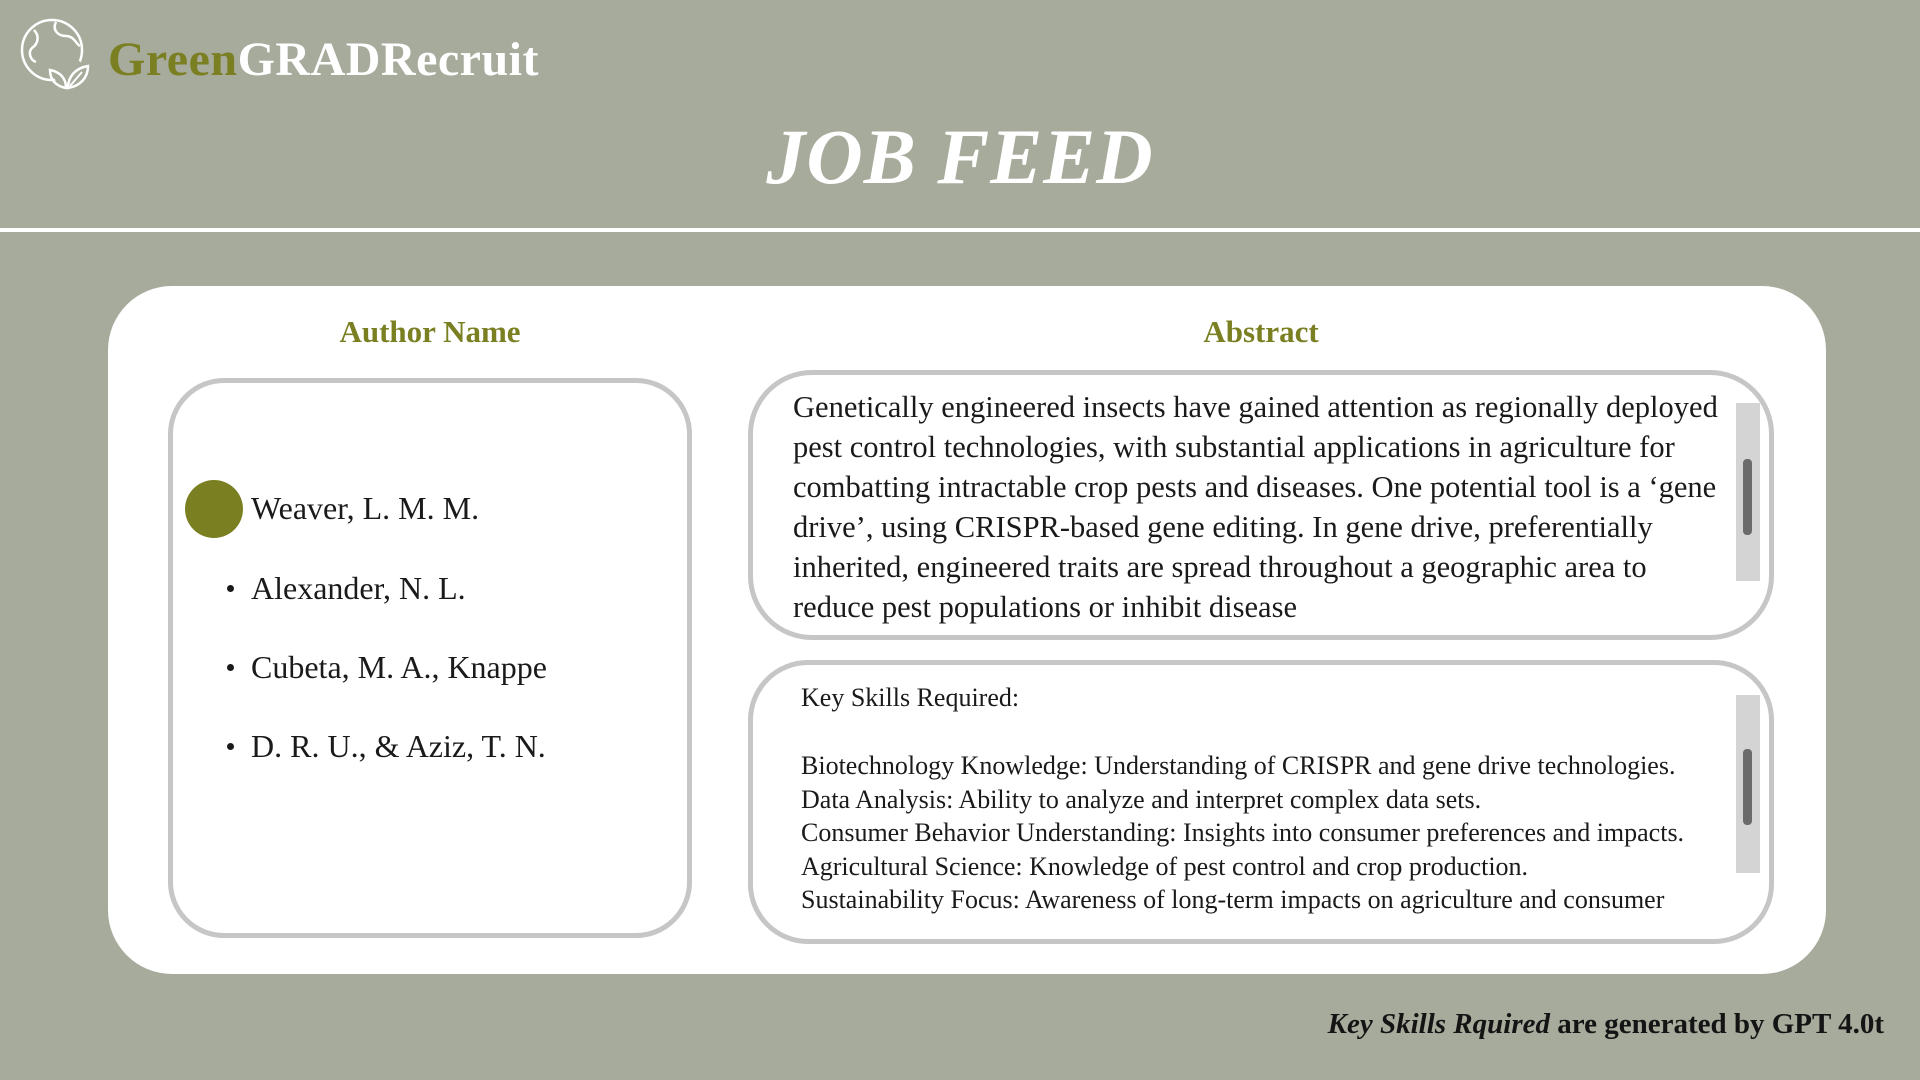 The width and height of the screenshot is (1920, 1080). What do you see at coordinates (910, 697) in the screenshot?
I see `key-skills-title: Key Skills Required:` at bounding box center [910, 697].